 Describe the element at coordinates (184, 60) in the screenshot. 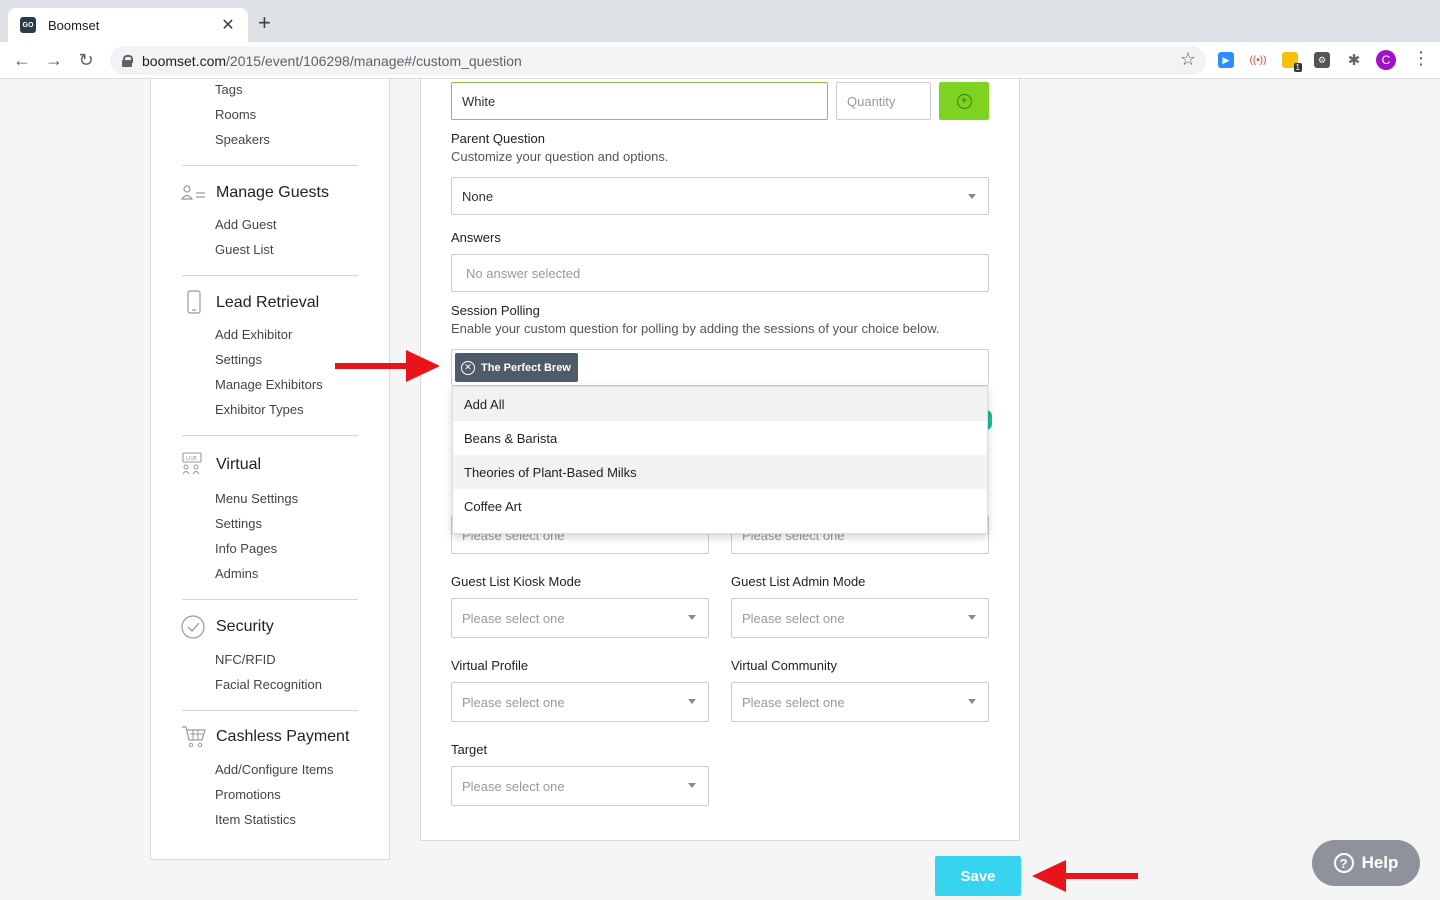

I see `url-host: boomset.com` at that location.